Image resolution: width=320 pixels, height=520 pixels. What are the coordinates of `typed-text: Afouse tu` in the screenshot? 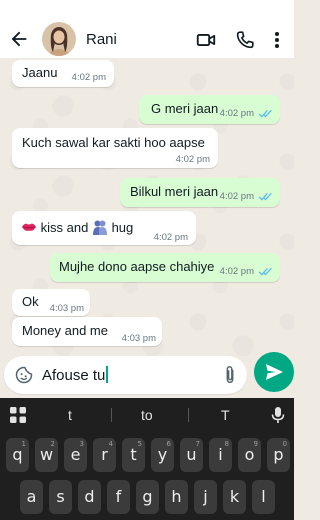 It's located at (74, 375).